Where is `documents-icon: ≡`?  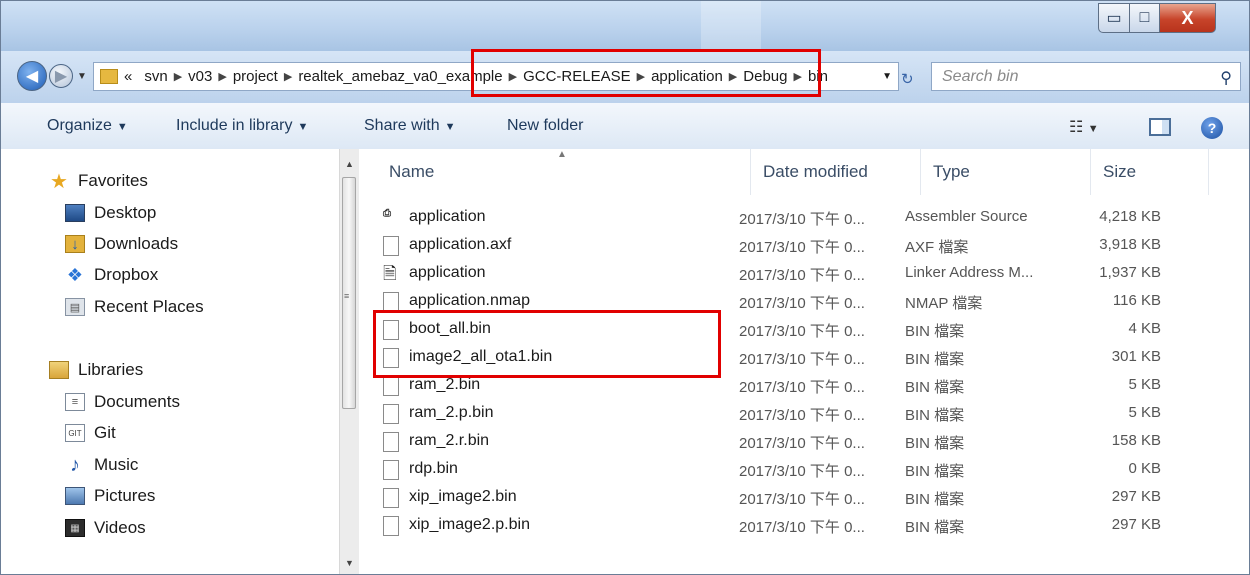
documents-icon: ≡ is located at coordinates (75, 402).